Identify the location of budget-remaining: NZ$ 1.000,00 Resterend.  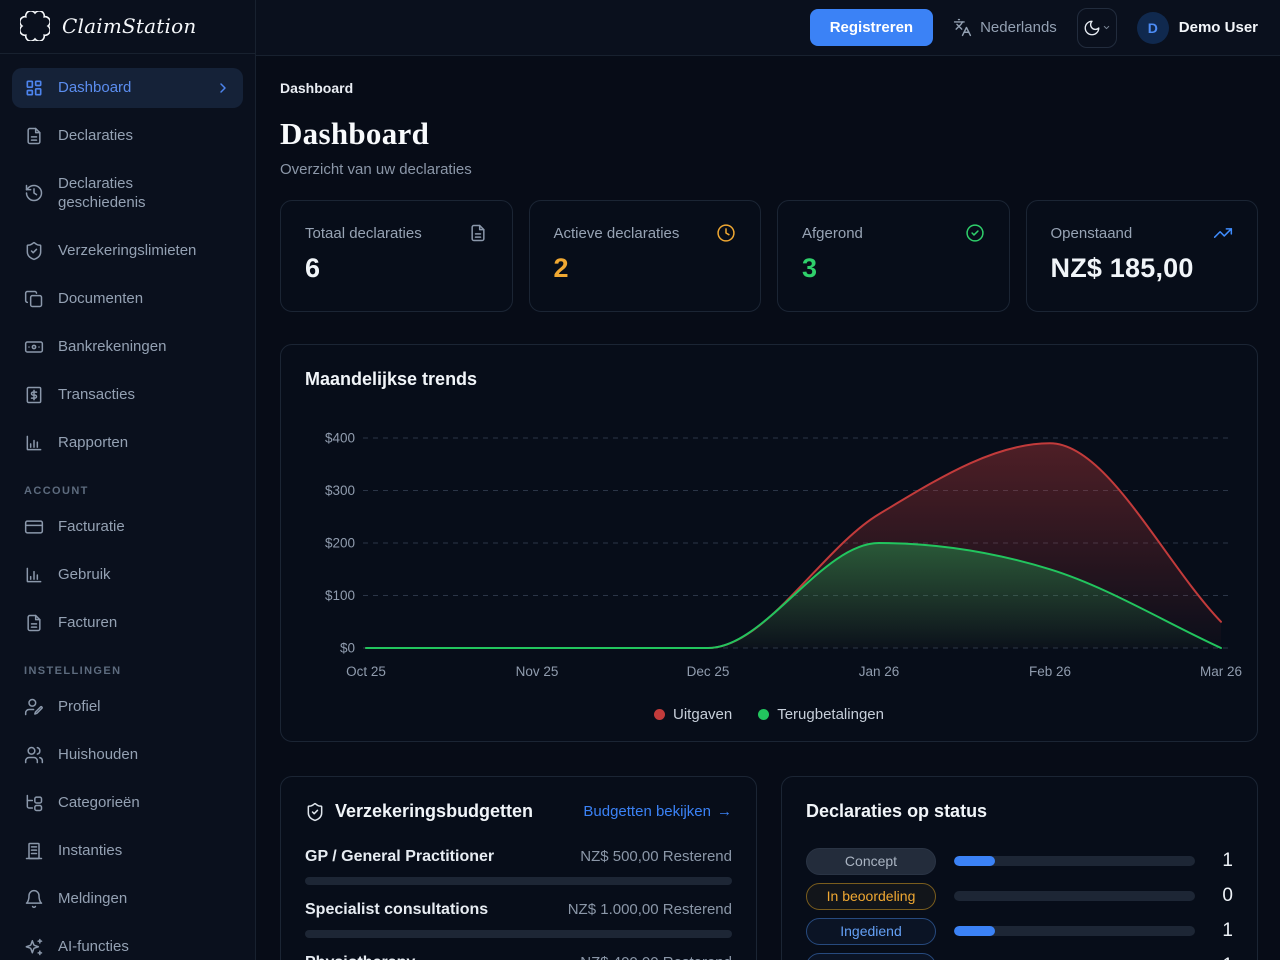
(649, 909).